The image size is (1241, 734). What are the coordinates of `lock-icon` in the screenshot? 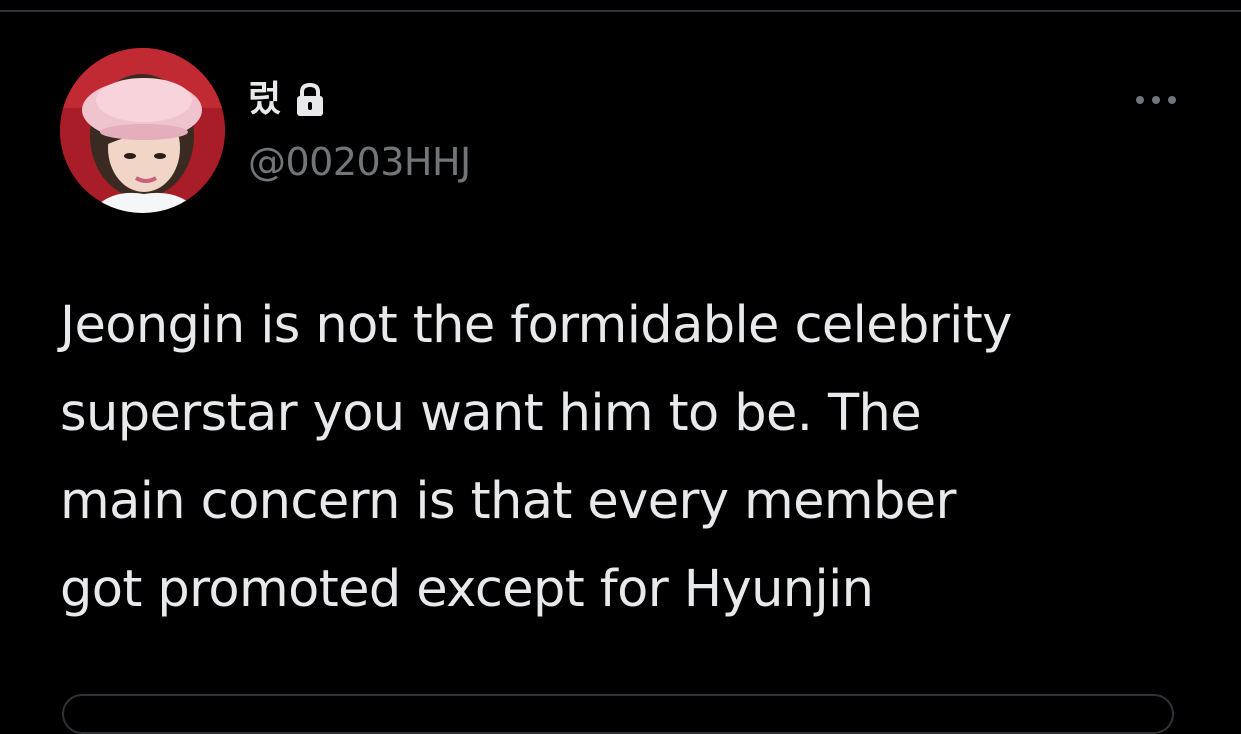 It's located at (310, 100).